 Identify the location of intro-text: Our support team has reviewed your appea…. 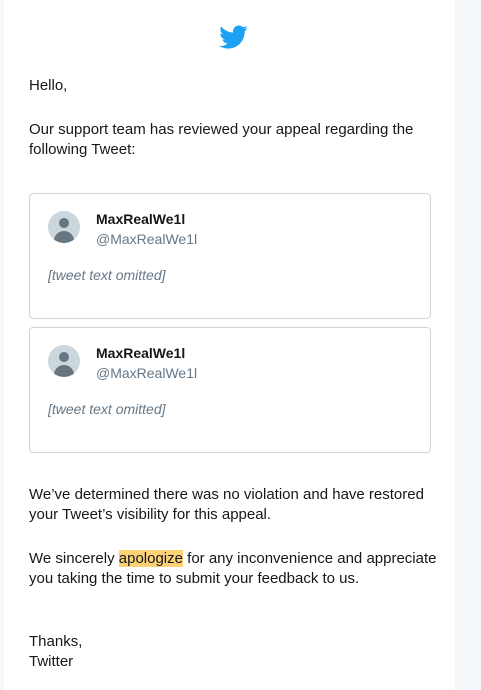
(221, 139).